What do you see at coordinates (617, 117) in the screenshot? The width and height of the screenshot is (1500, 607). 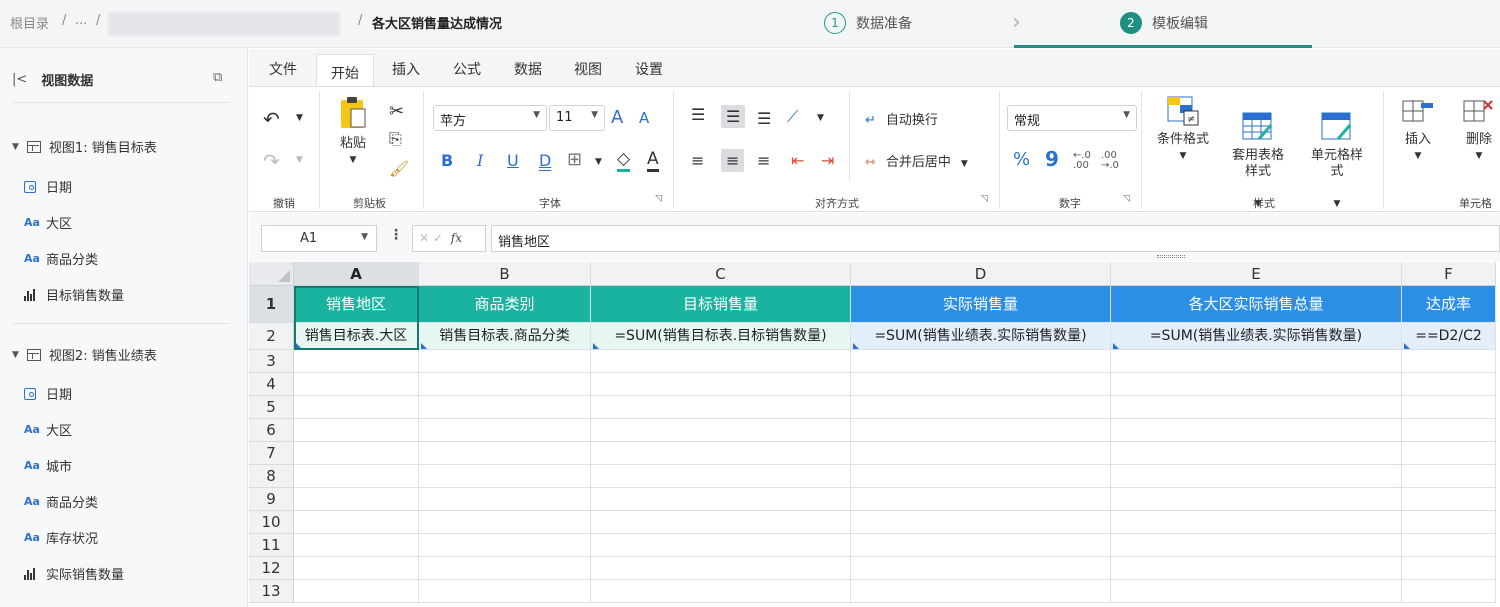 I see `font-grow-icon: A` at bounding box center [617, 117].